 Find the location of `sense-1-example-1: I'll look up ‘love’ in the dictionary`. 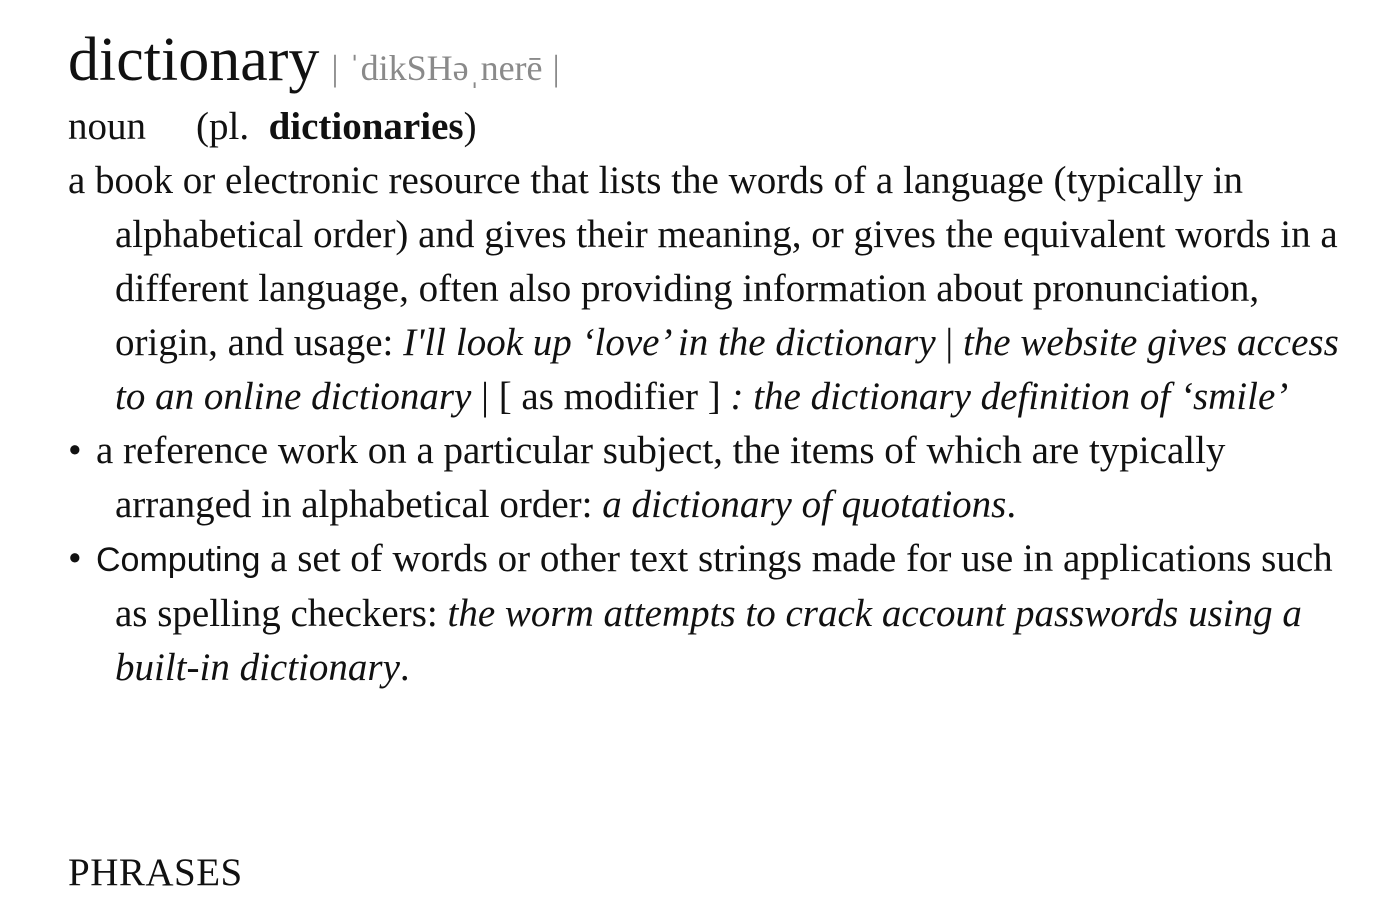

sense-1-example-1: I'll look up ‘love’ in the dictionary is located at coordinates (669, 342).